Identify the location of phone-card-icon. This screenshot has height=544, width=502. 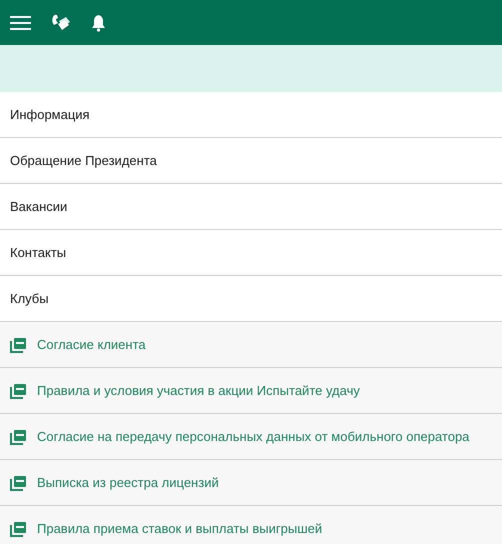
(61, 23).